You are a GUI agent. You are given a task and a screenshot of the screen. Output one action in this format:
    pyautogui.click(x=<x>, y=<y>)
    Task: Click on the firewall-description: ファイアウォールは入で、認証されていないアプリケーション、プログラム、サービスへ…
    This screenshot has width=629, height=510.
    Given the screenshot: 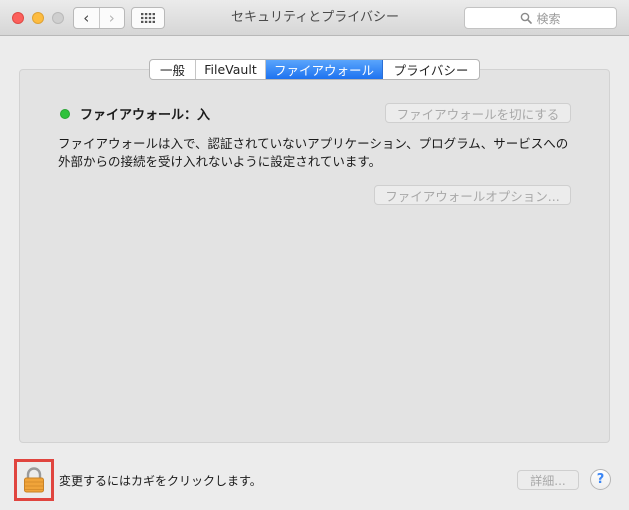 What is the action you would take?
    pyautogui.click(x=318, y=153)
    